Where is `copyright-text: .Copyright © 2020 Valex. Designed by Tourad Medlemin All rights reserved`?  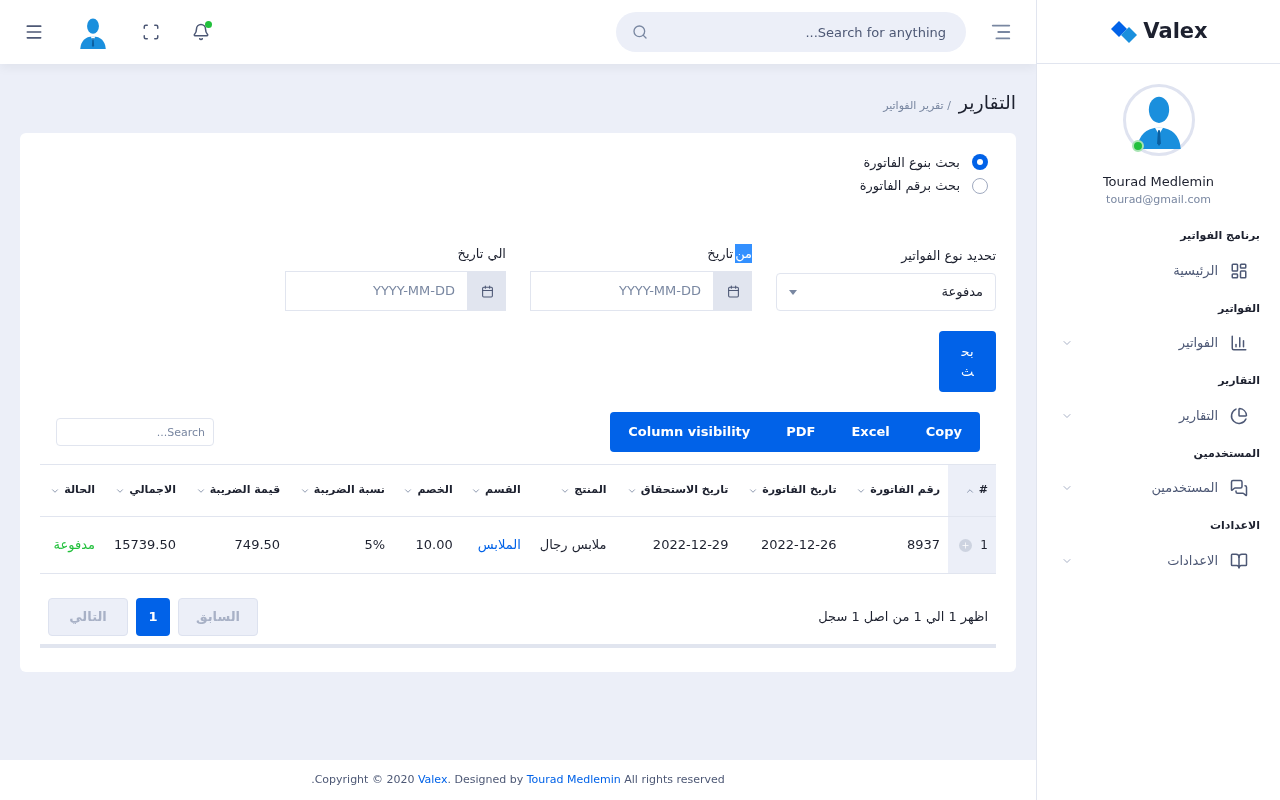
copyright-text: .Copyright © 2020 Valex. Designed by Tourad Medlemin All rights reserved is located at coordinates (518, 779).